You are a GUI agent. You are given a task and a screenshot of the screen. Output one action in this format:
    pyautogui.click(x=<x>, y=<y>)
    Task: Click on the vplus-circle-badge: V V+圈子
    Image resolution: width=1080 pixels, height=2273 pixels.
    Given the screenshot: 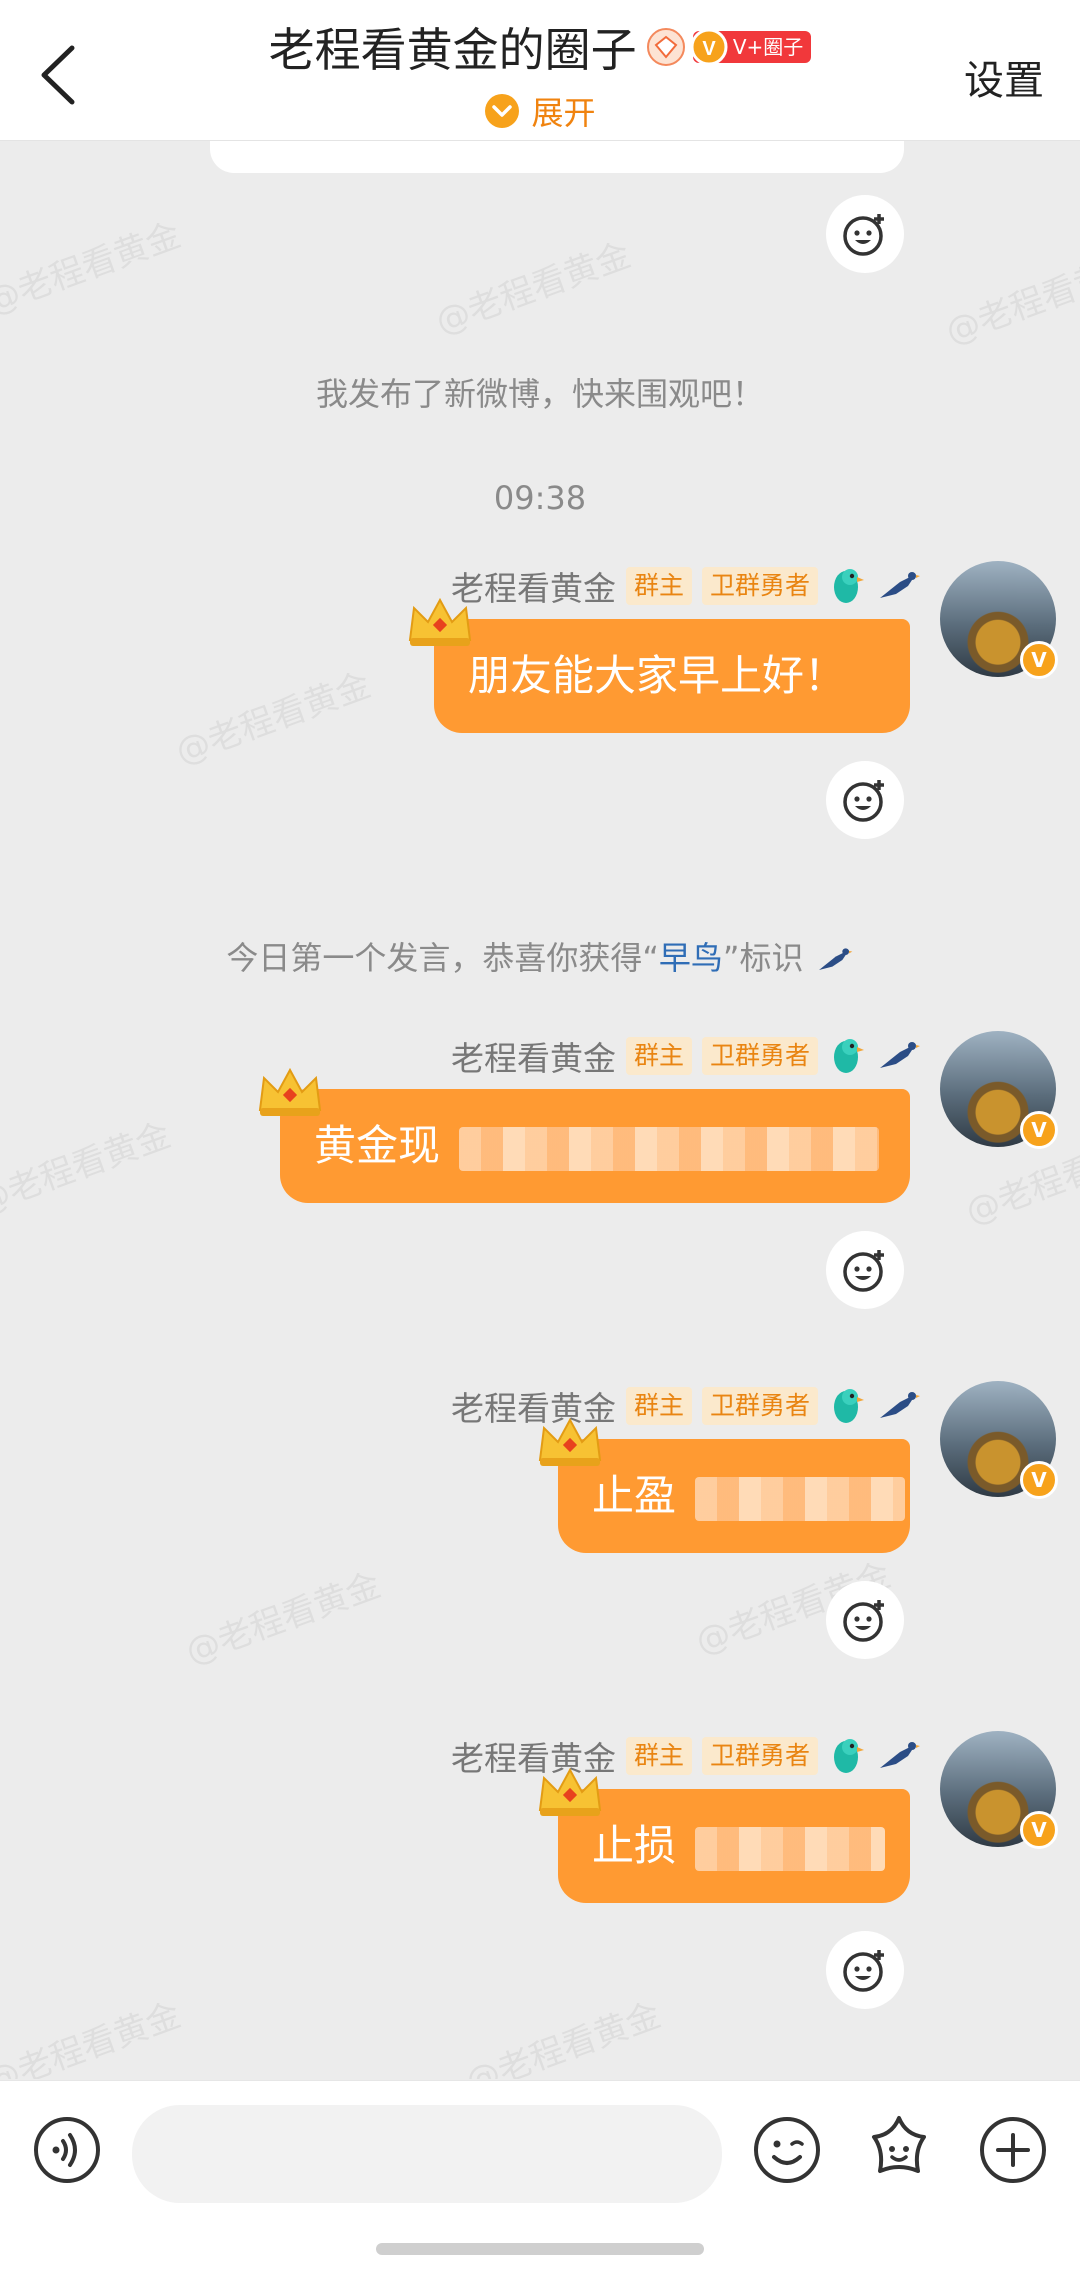 What is the action you would take?
    pyautogui.click(x=751, y=47)
    